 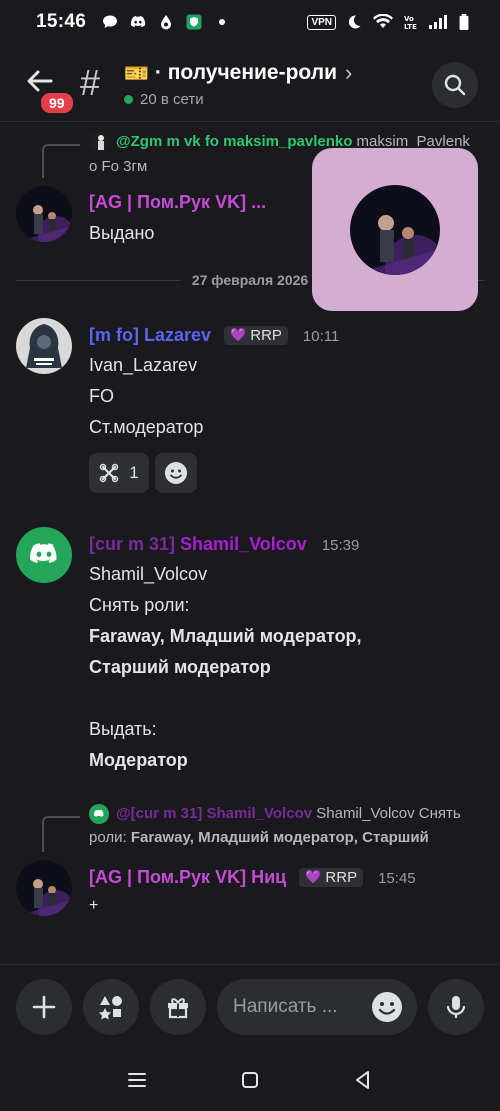 I want to click on author-prefix: [cur m 31], so click(x=132, y=544).